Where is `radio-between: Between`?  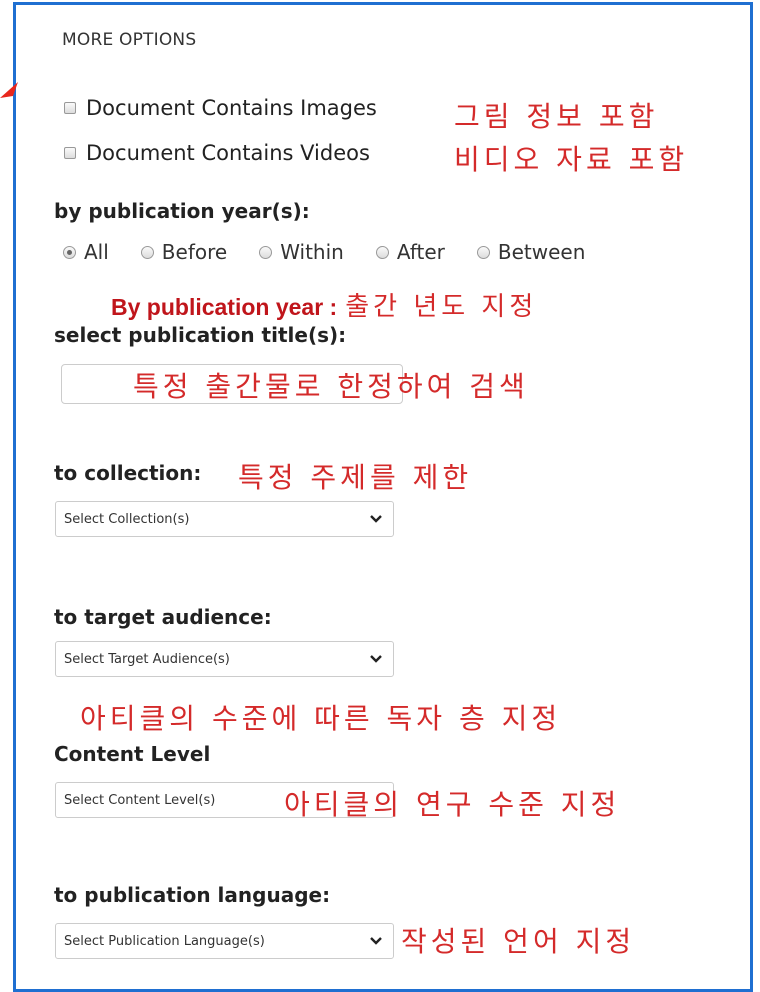
radio-between: Between is located at coordinates (531, 252).